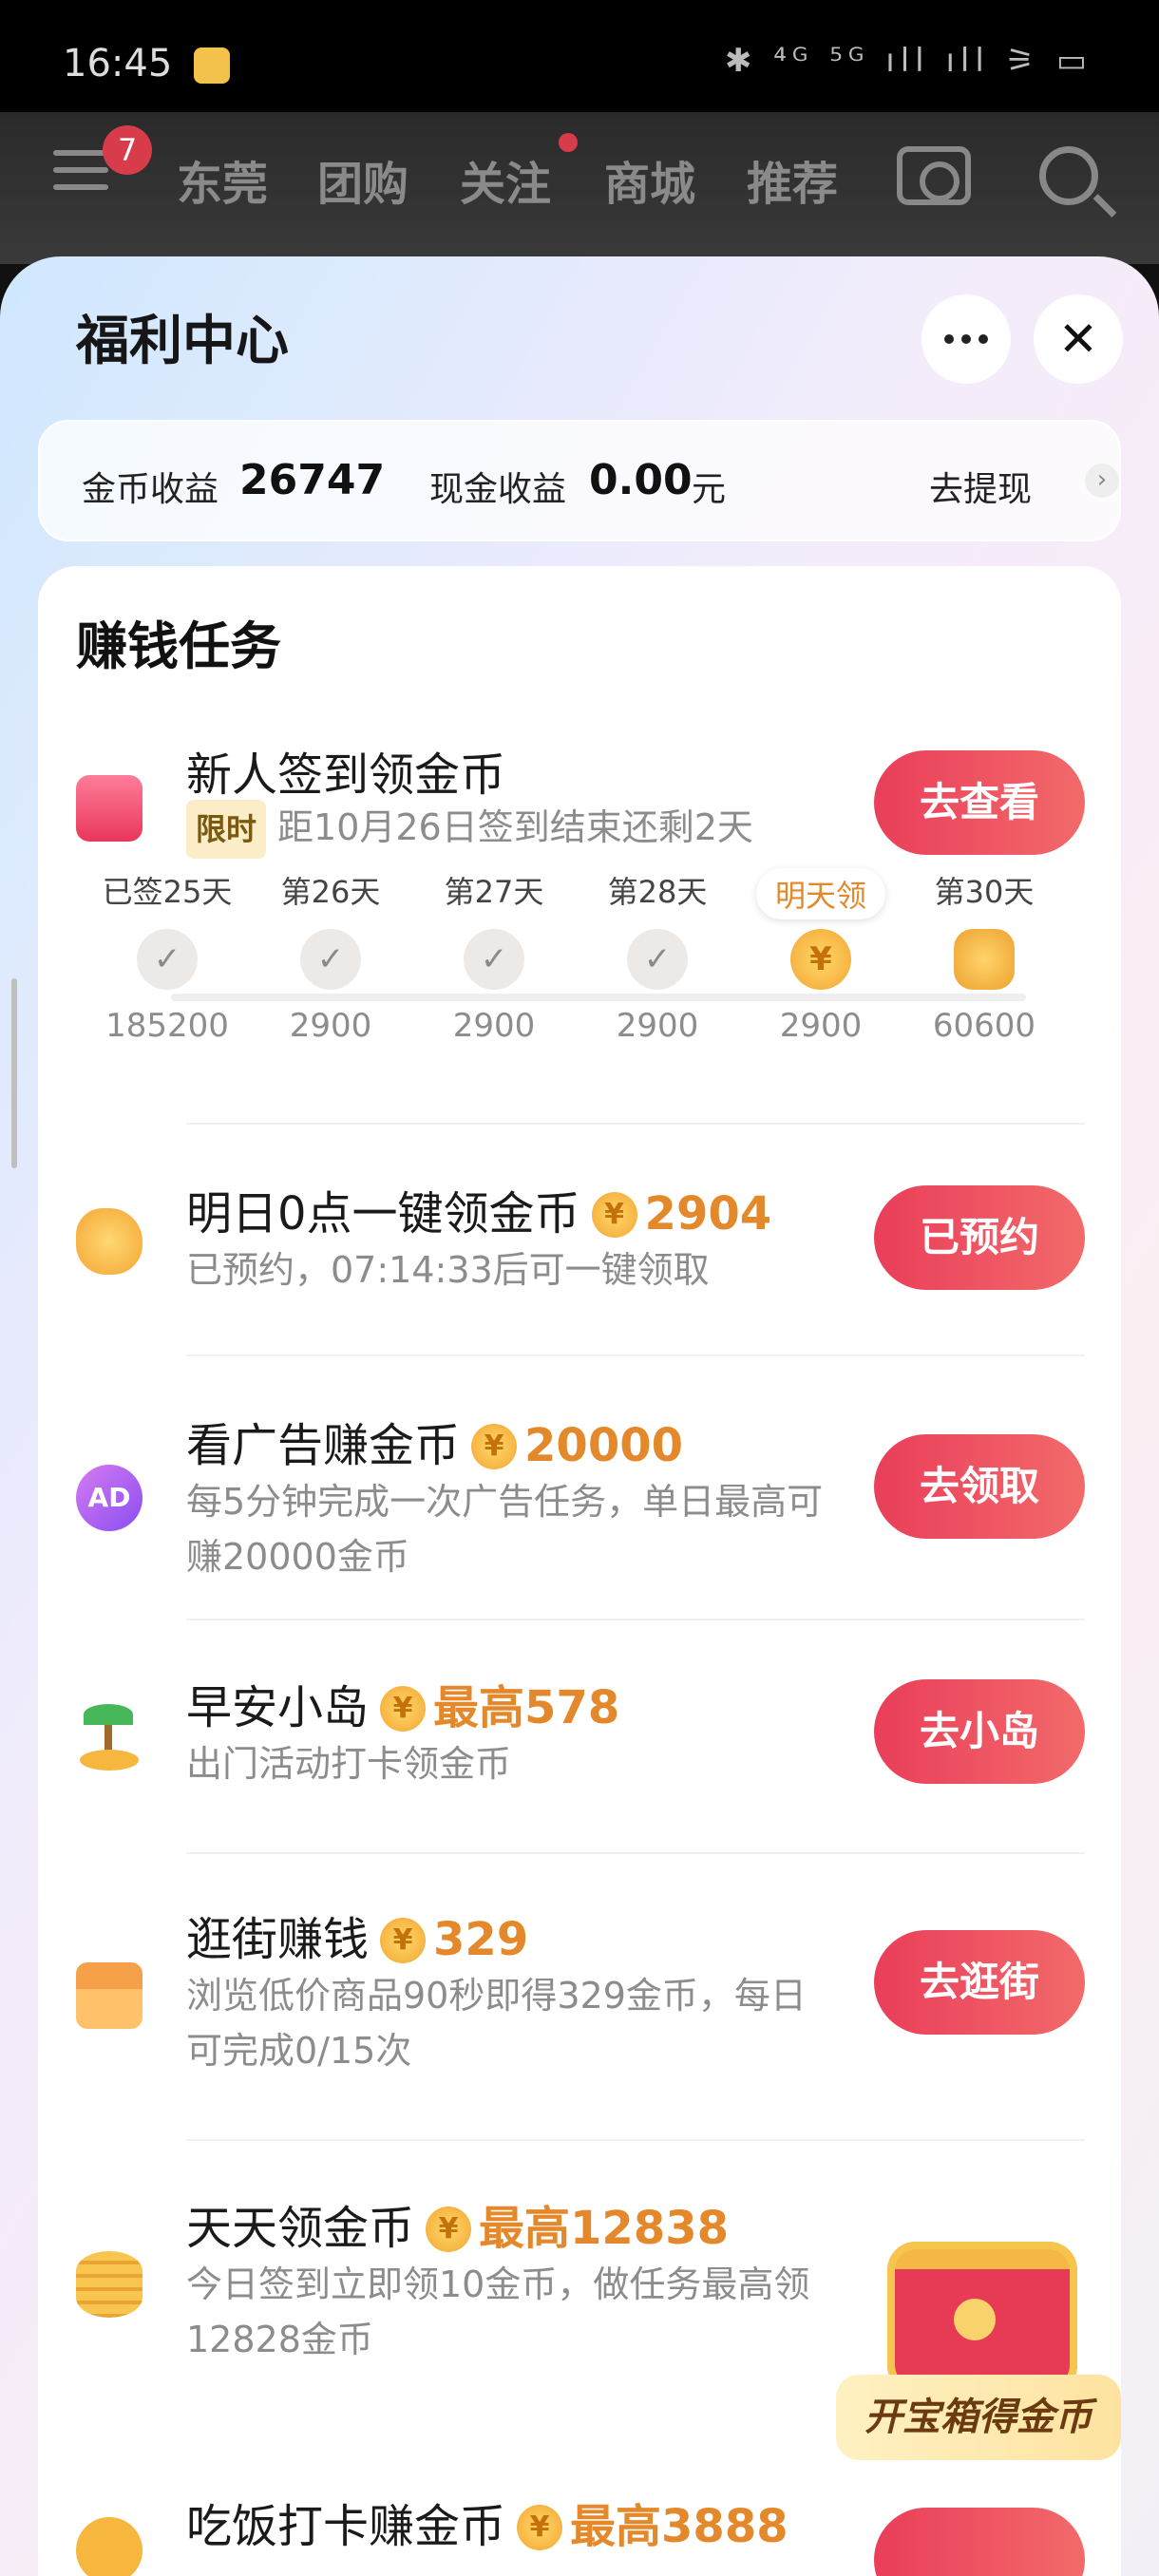  Describe the element at coordinates (109, 2284) in the screenshot. I see `coin-stack-icon` at that location.